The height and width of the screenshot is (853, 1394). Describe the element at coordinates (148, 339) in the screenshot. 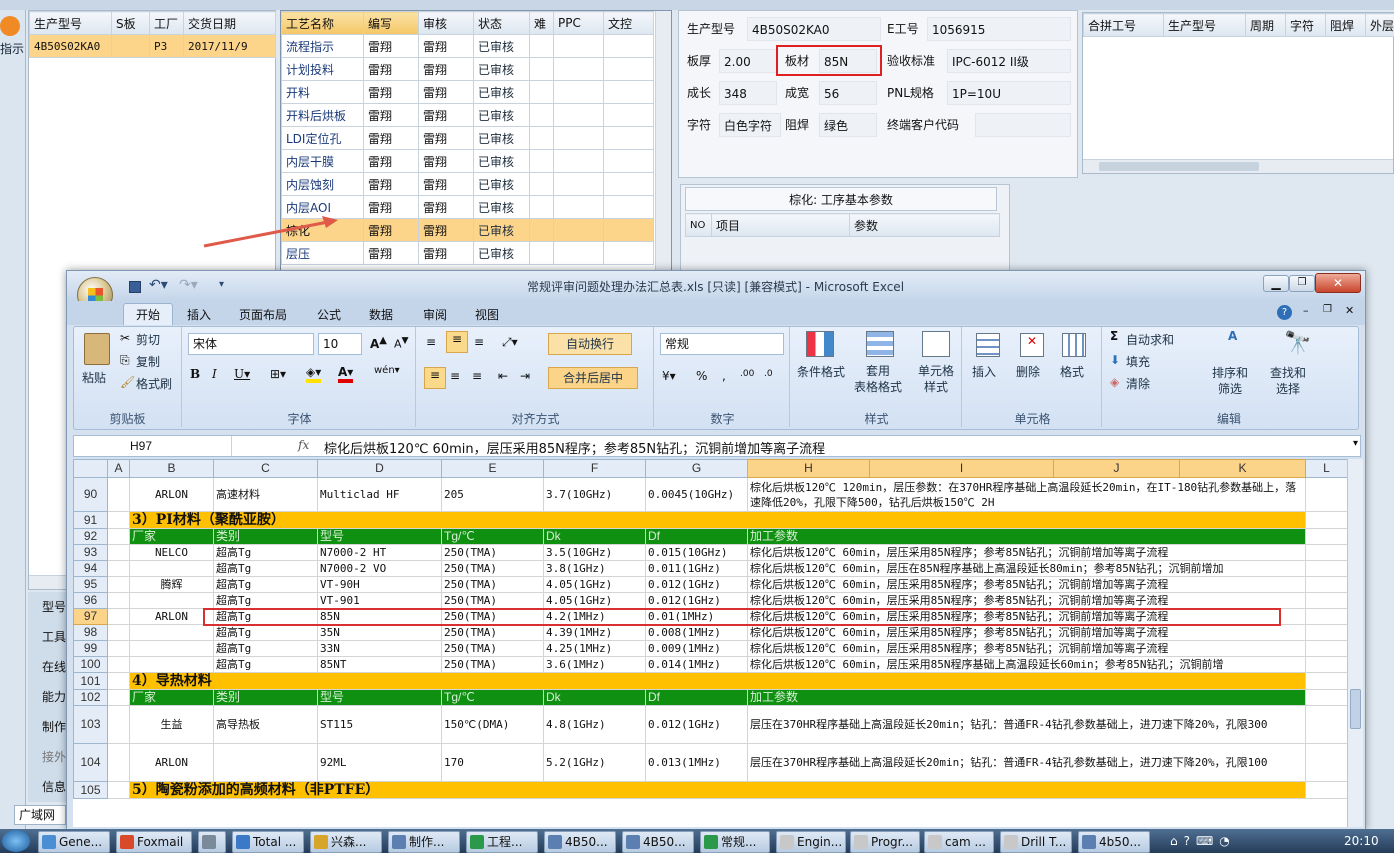

I see `cut-button: 剪切` at that location.